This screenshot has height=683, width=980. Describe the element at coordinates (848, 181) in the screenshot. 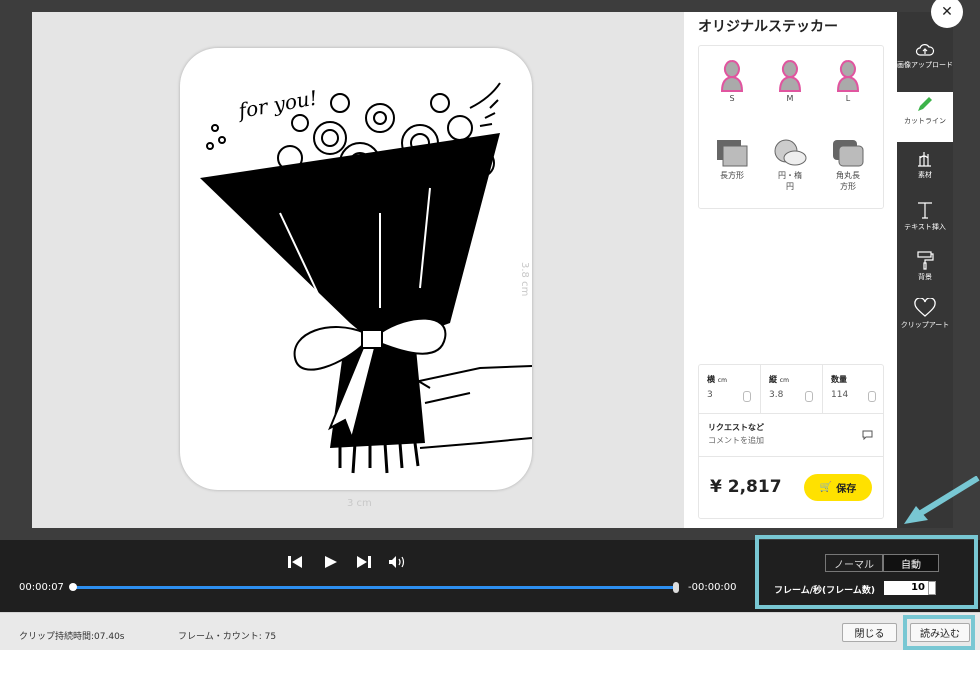

I see `shape-label: 角丸長方形` at that location.